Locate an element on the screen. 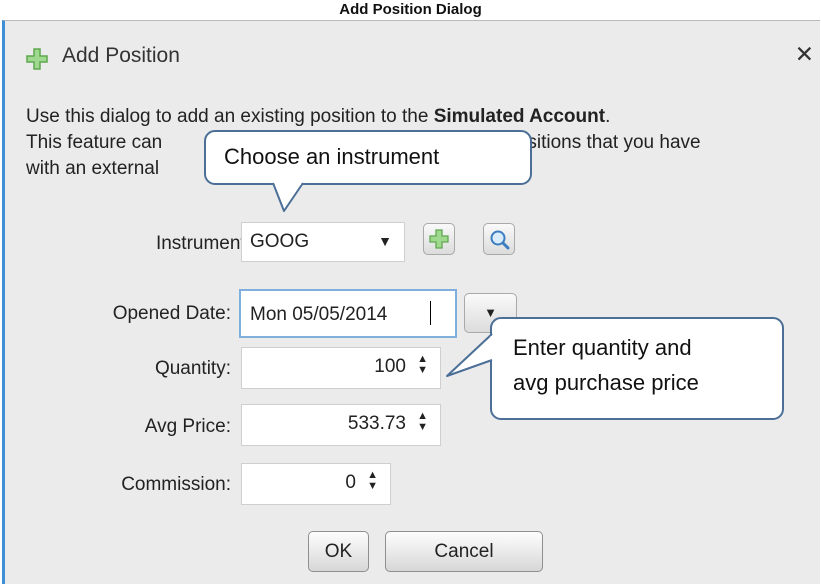 This screenshot has height=584, width=821. quantity-callout-line-2: avg purchase price is located at coordinates (606, 382).